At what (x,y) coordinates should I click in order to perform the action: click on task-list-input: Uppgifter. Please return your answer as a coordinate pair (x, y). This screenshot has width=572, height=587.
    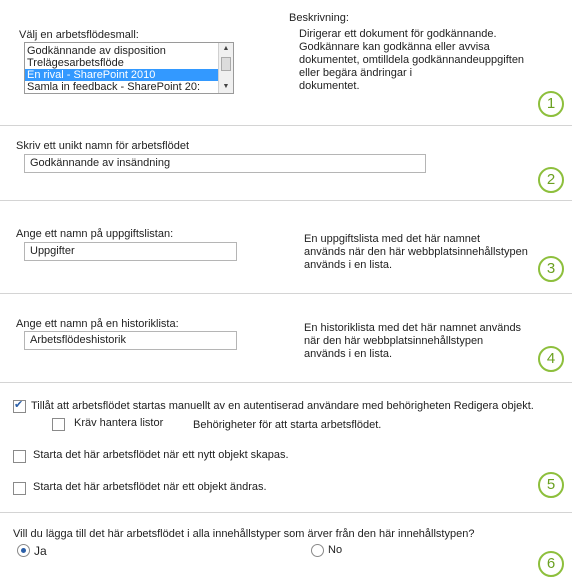
    Looking at the image, I should click on (130, 251).